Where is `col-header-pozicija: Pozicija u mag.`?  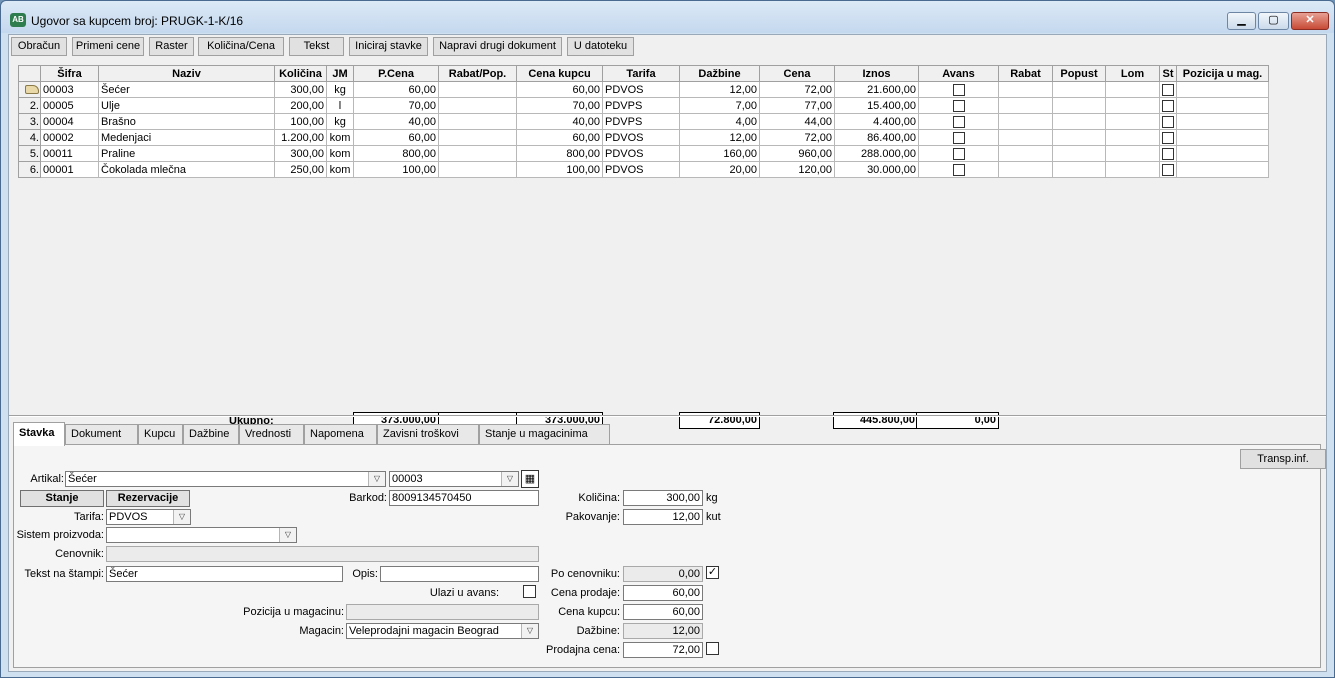 col-header-pozicija: Pozicija u mag. is located at coordinates (1222, 73).